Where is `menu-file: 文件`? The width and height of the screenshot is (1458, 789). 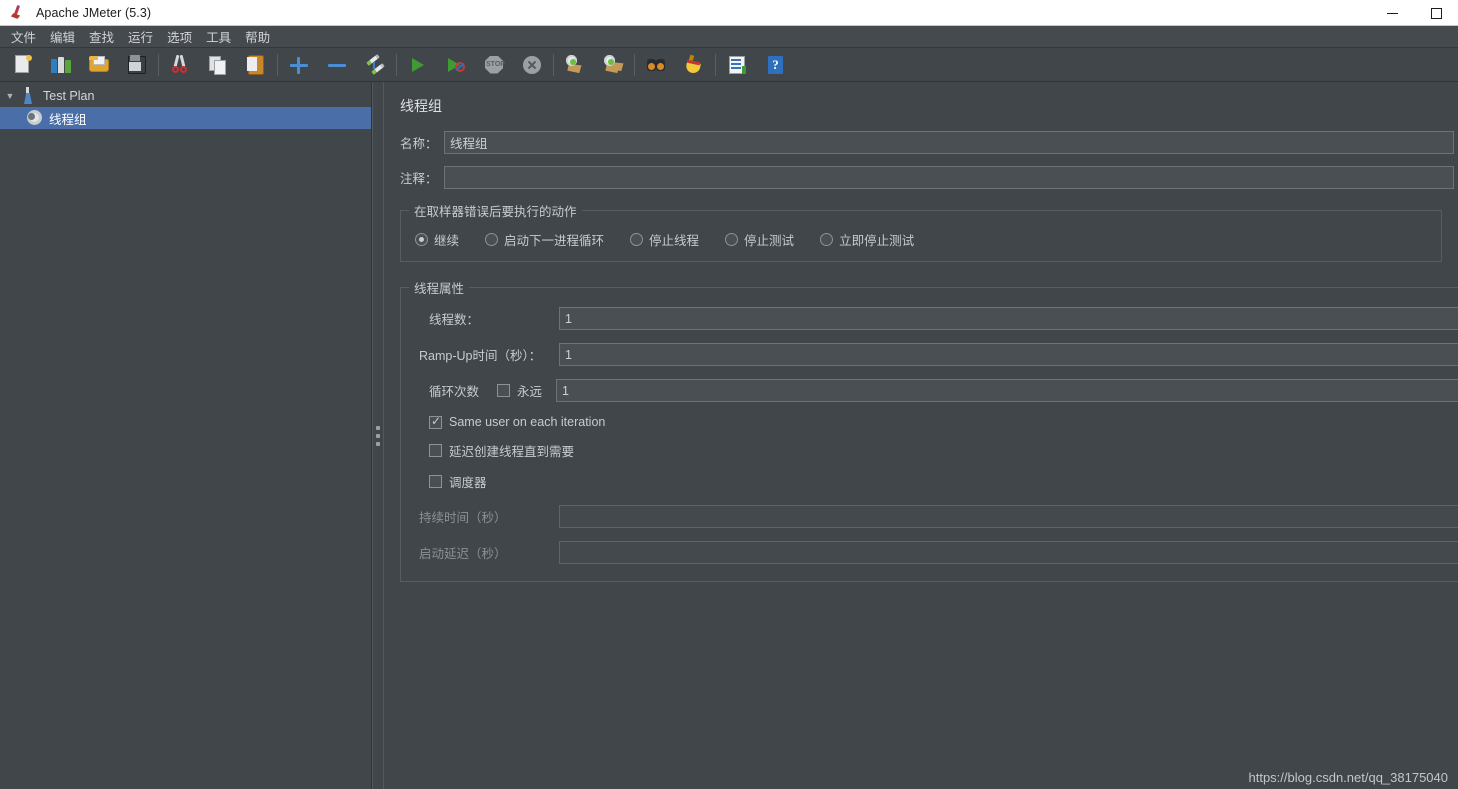 menu-file: 文件 is located at coordinates (23, 36).